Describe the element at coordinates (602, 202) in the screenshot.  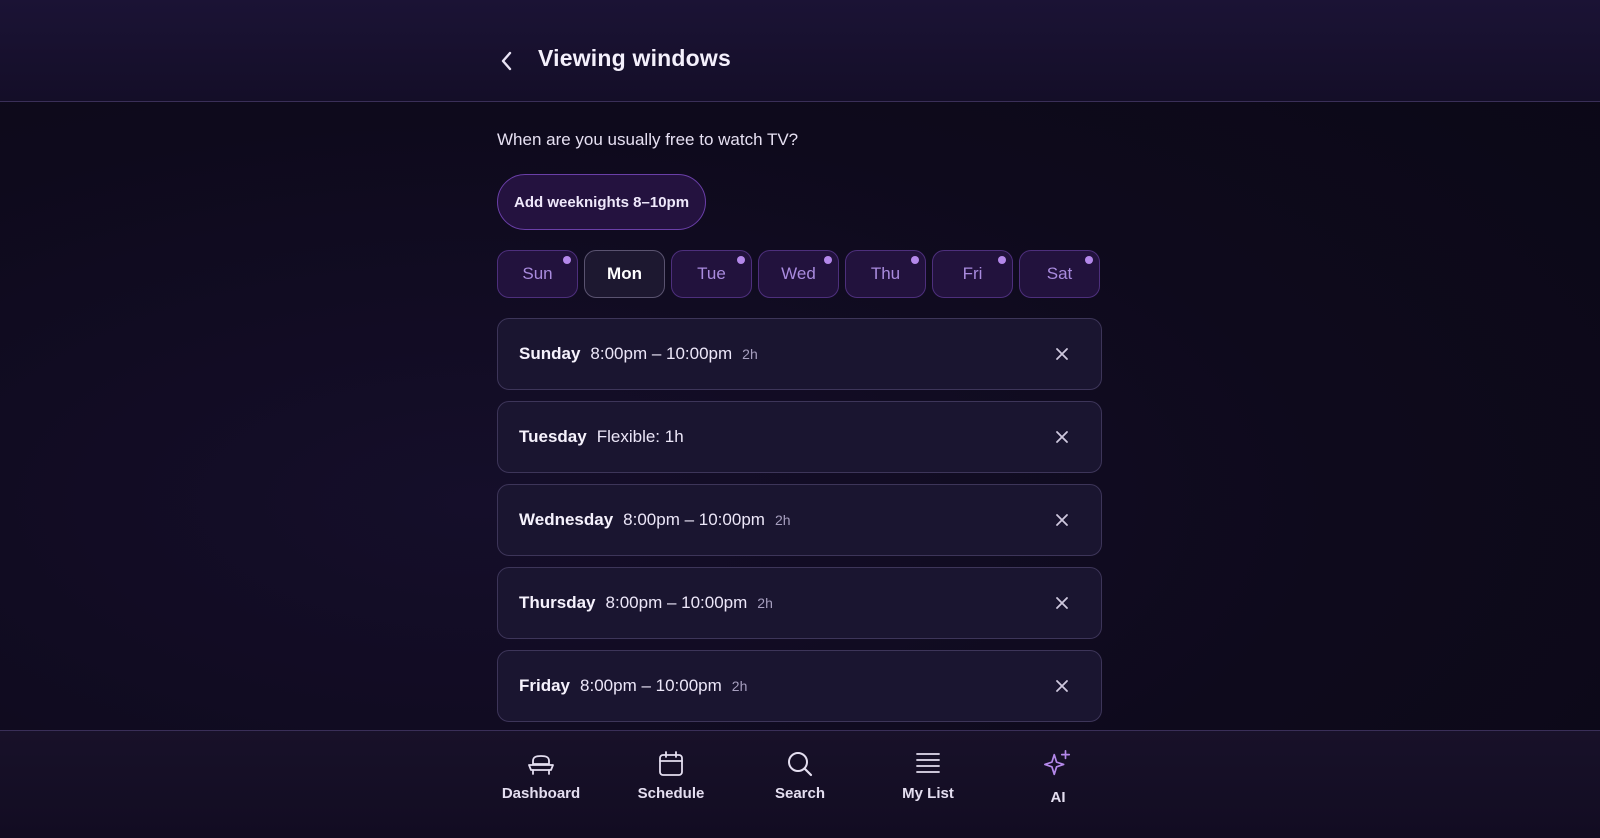
I see `add-weeknights-button: Add weeknights 8–10pm` at that location.